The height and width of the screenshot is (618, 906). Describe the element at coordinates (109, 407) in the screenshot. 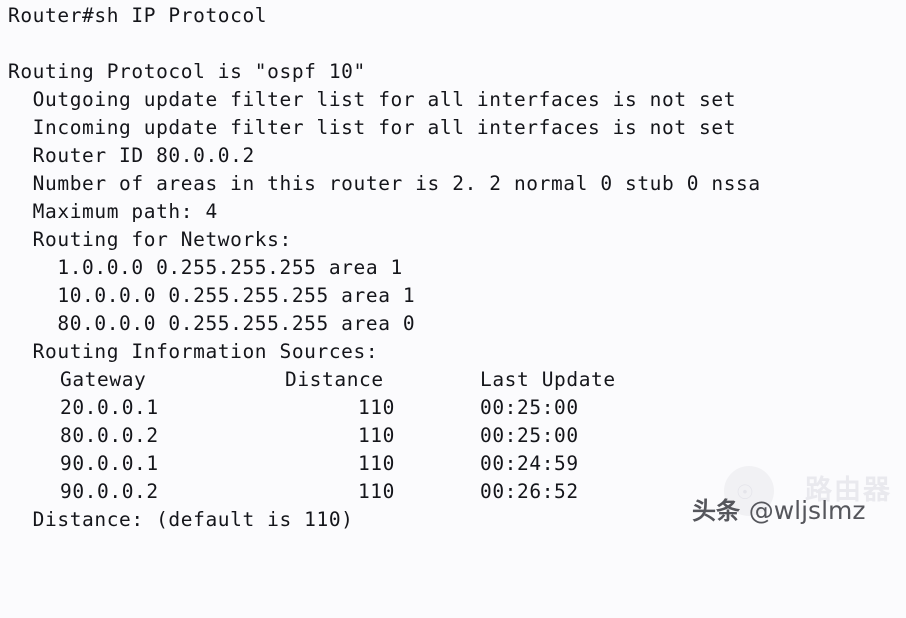

I see `cell-gateway: 20.0.0.1` at that location.